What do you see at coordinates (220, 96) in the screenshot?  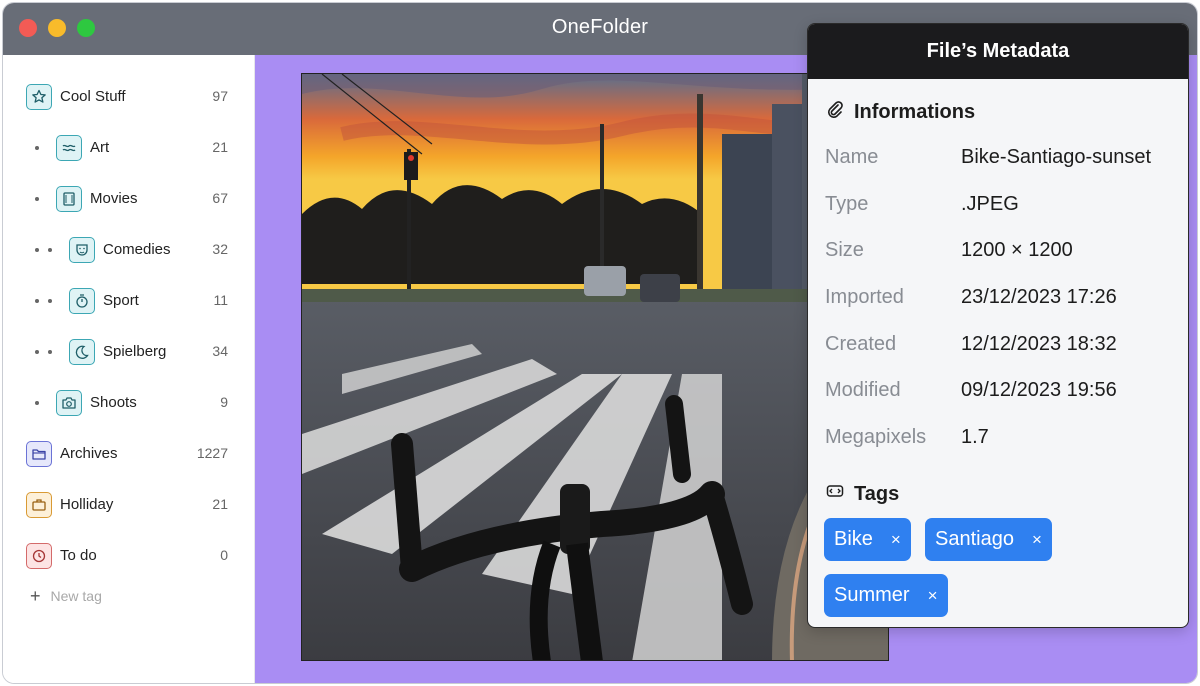 I see `sidebar-item-count: 97` at bounding box center [220, 96].